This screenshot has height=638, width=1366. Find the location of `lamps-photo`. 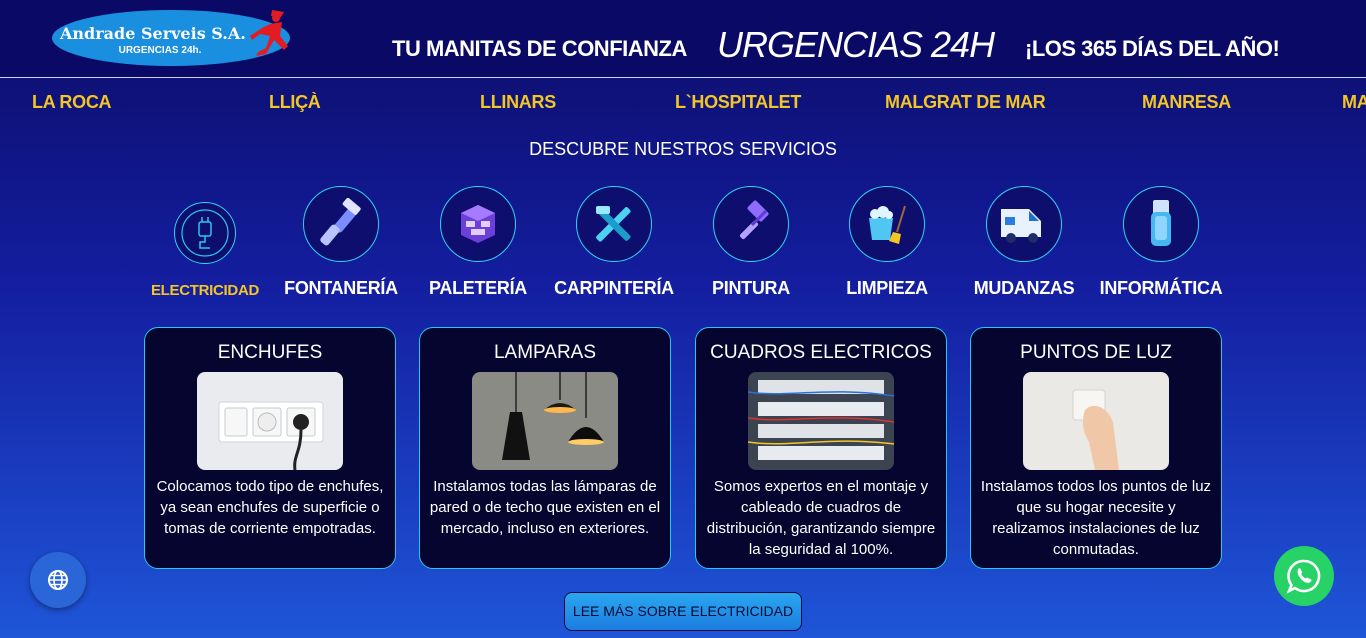

lamps-photo is located at coordinates (545, 421).